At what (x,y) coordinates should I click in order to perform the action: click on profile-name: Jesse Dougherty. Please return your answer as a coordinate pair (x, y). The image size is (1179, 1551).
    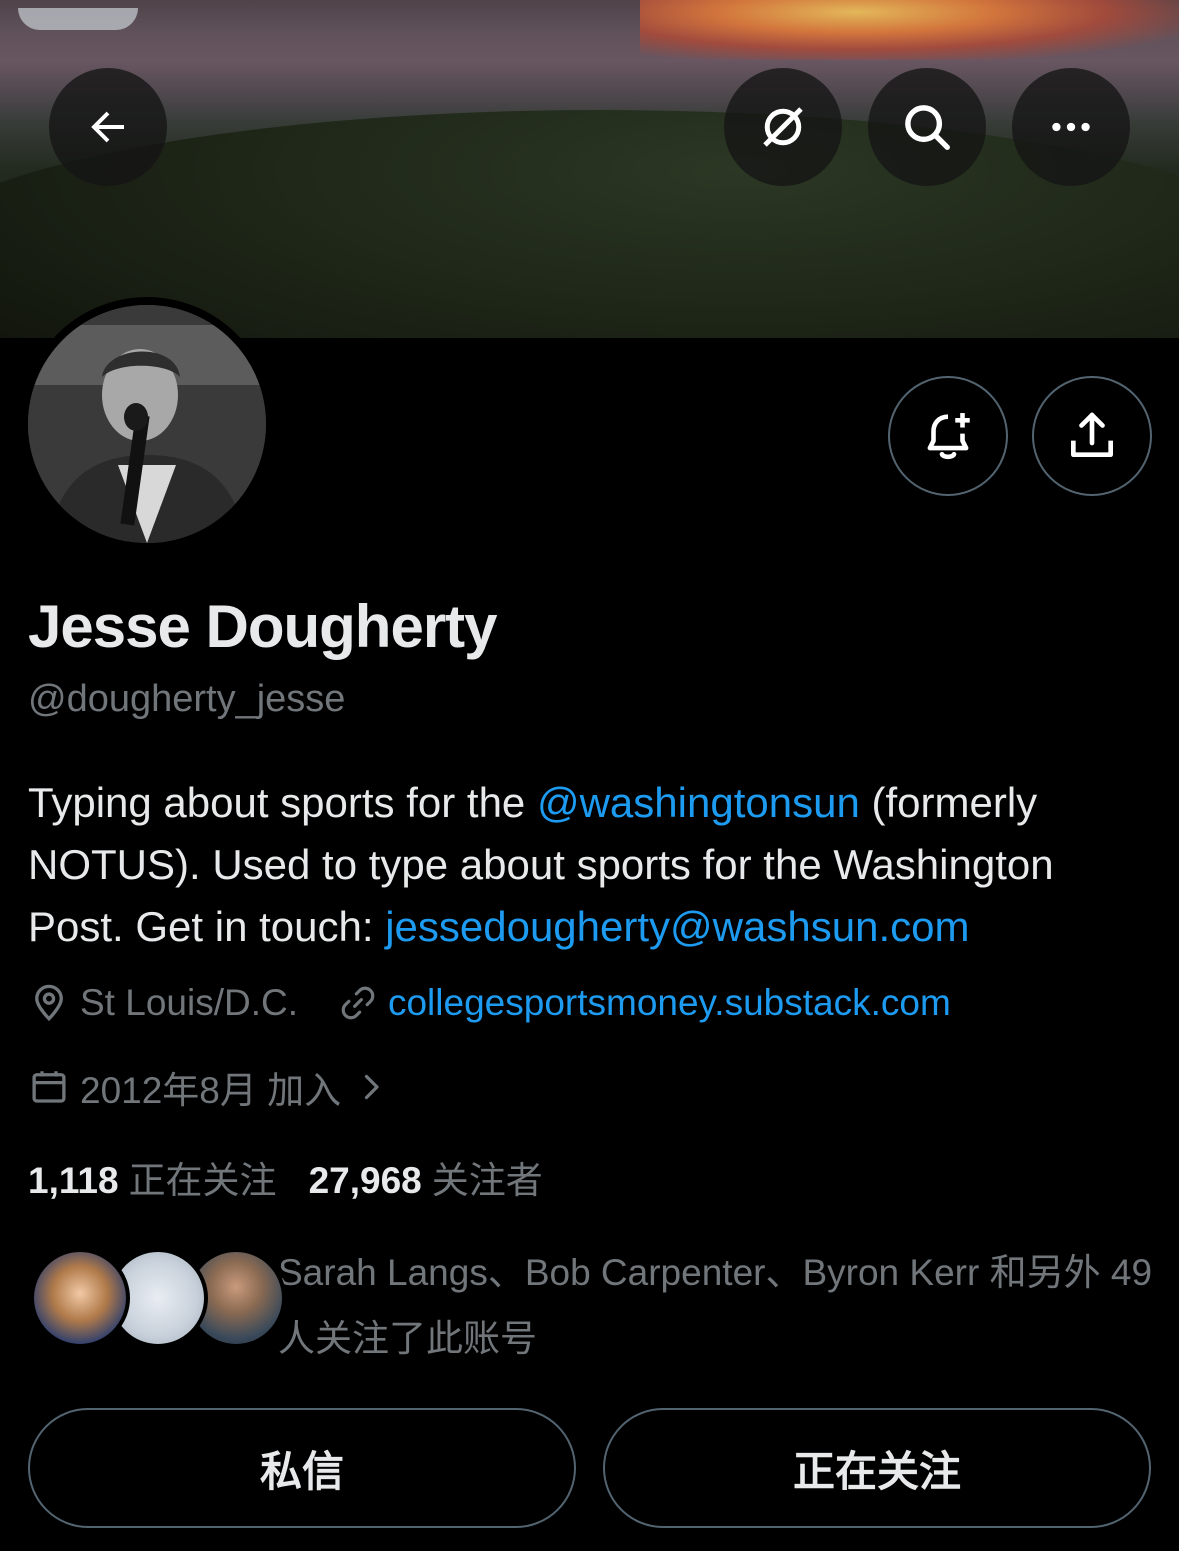
    Looking at the image, I should click on (263, 626).